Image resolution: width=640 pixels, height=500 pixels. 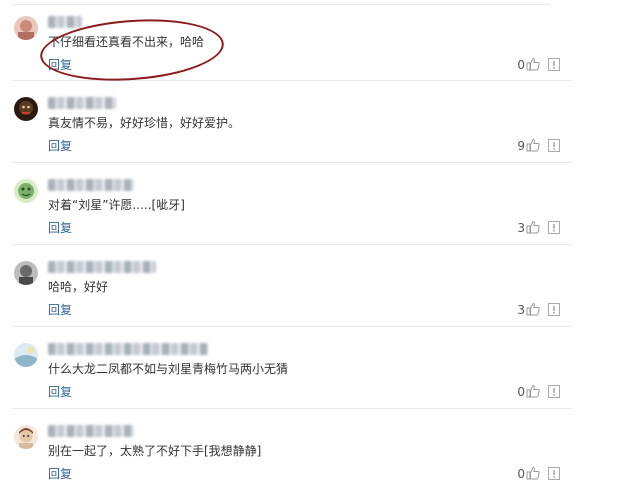 I want to click on comment-item: 网友 真友情不易，好好珍惜，好好爱护。 回复 9, so click(x=292, y=122).